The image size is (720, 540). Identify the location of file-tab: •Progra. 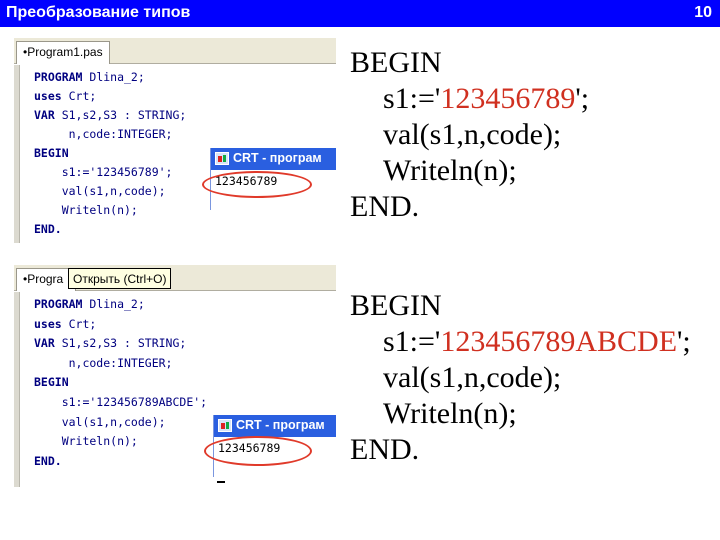
(46, 279).